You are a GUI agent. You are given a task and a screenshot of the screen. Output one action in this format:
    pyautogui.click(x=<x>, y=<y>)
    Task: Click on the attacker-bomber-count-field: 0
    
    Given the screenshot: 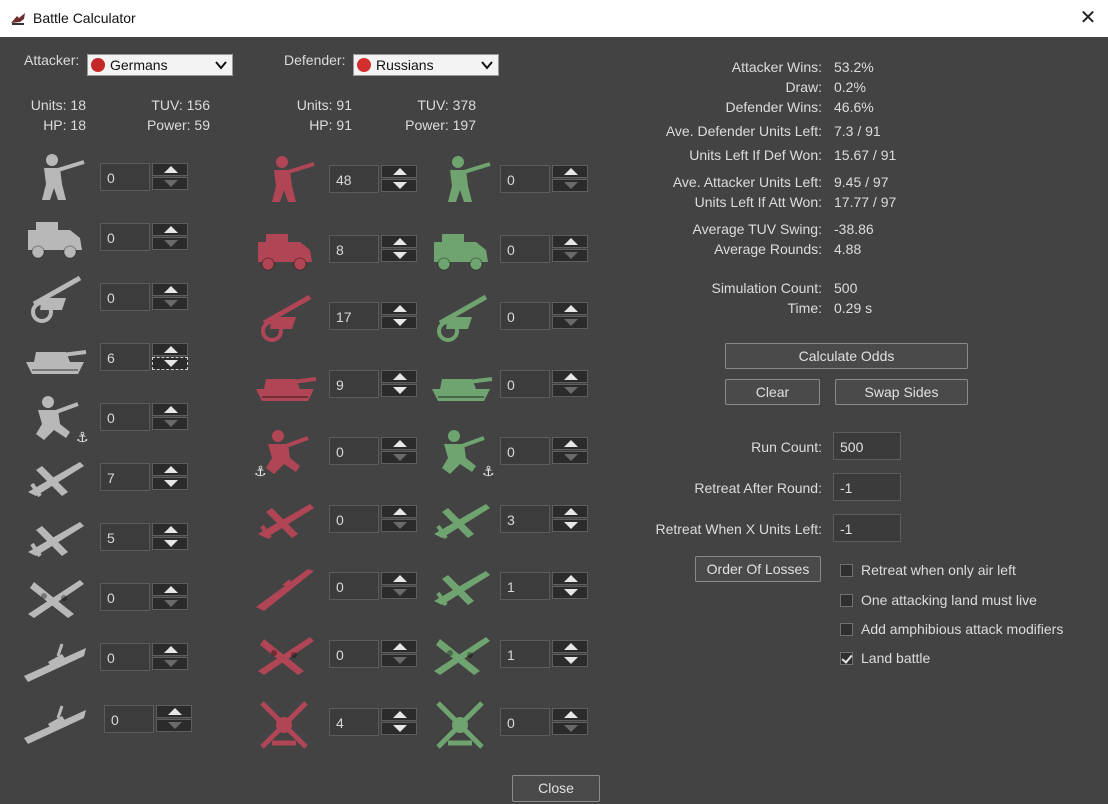 What is the action you would take?
    pyautogui.click(x=125, y=597)
    